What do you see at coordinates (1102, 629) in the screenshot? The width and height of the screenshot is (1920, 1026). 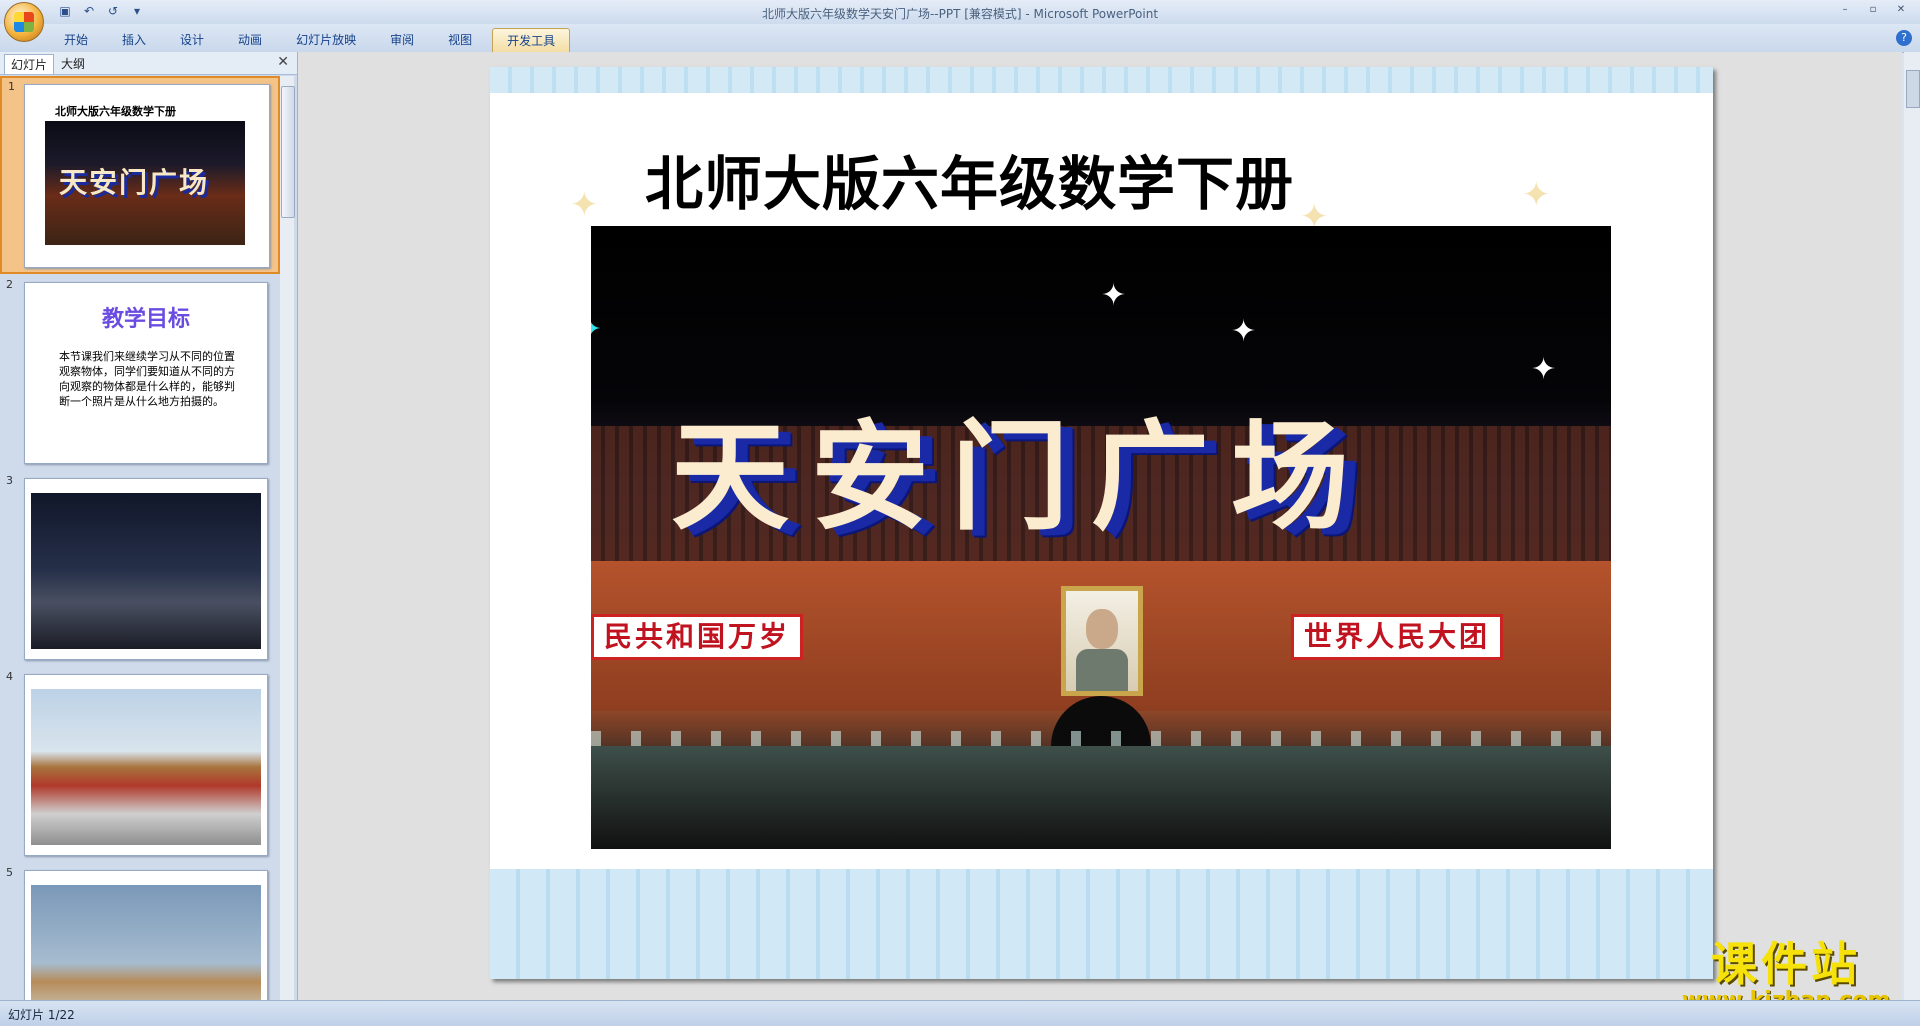 I see `portrait-face` at bounding box center [1102, 629].